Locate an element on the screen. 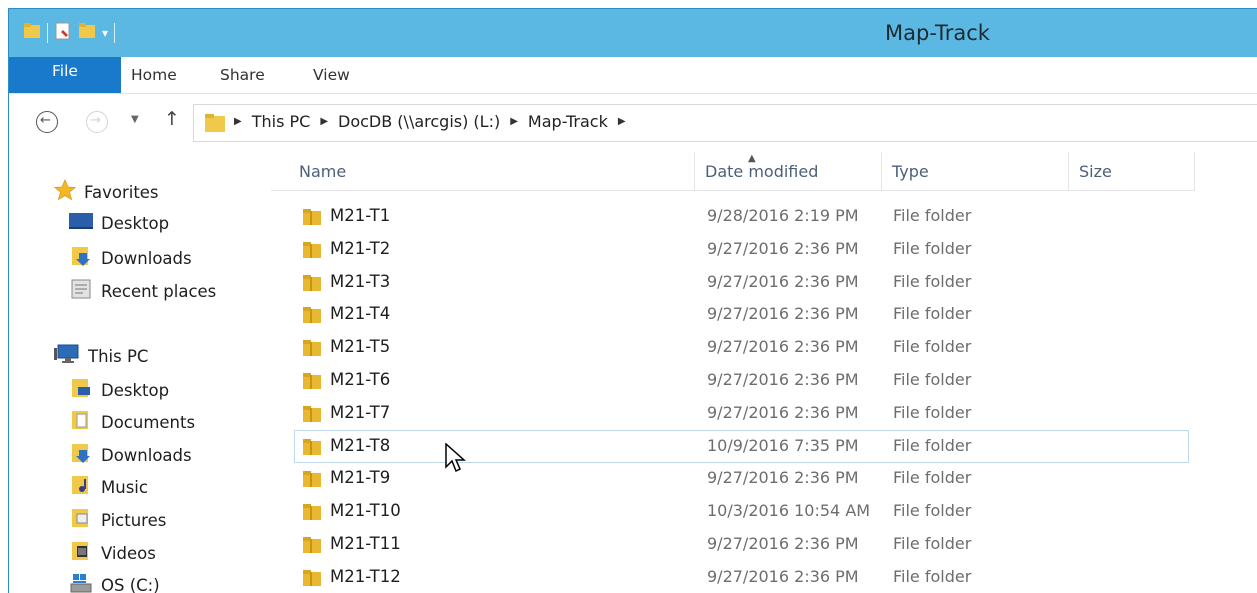  nav-item-label: Music is located at coordinates (124, 487).